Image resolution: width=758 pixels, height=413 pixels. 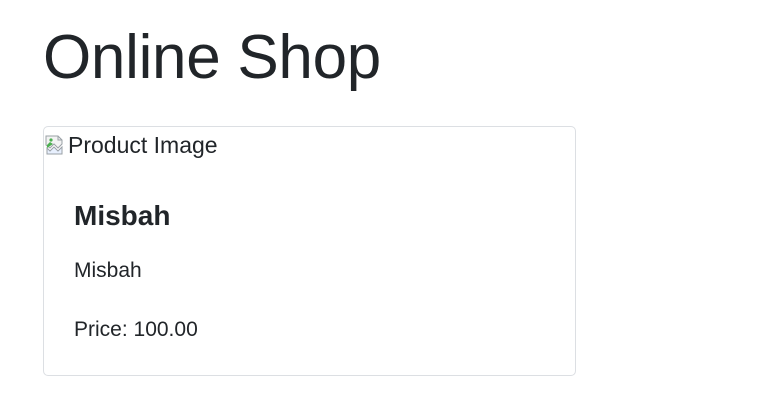 What do you see at coordinates (55, 145) in the screenshot?
I see `broken-image-icon` at bounding box center [55, 145].